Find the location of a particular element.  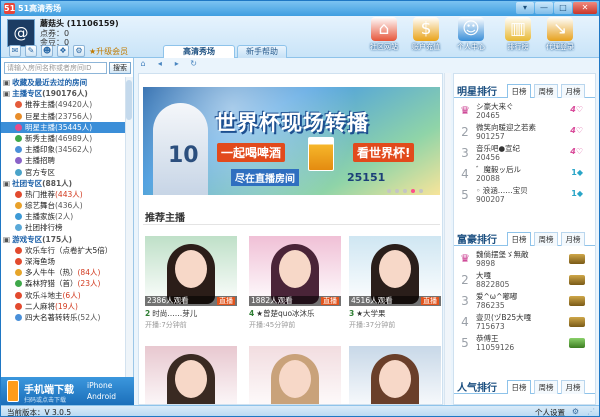

tab-help: 新手帮助 is located at coordinates (262, 51).